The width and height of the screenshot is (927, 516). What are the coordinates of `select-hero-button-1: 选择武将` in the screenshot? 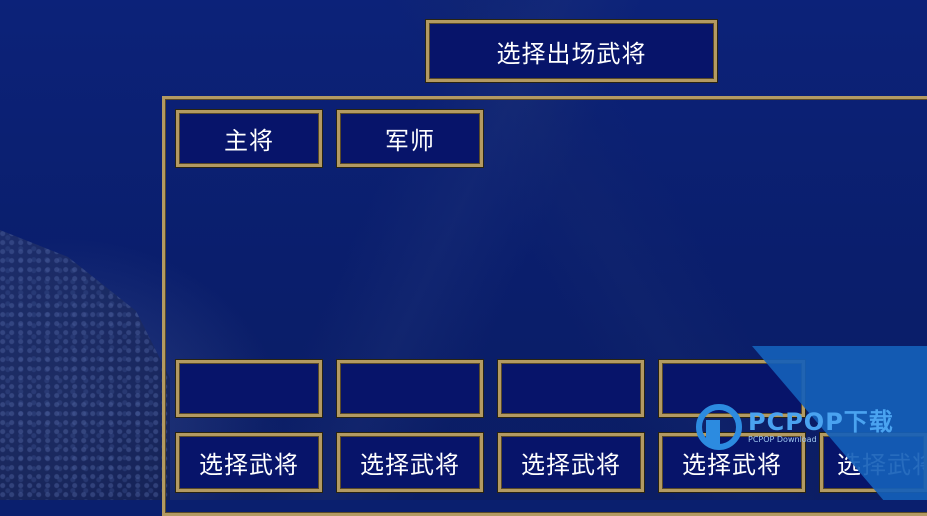 It's located at (249, 462).